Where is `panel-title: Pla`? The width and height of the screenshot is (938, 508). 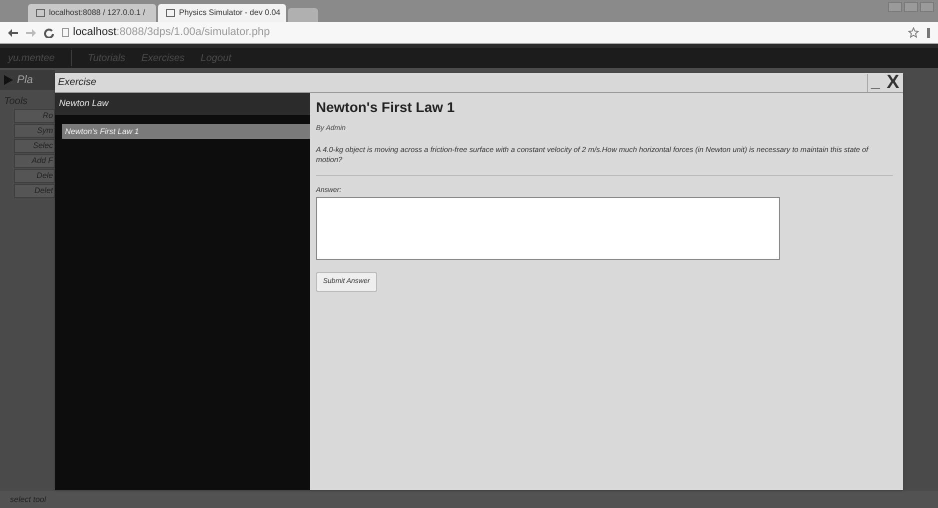
panel-title: Pla is located at coordinates (25, 80).